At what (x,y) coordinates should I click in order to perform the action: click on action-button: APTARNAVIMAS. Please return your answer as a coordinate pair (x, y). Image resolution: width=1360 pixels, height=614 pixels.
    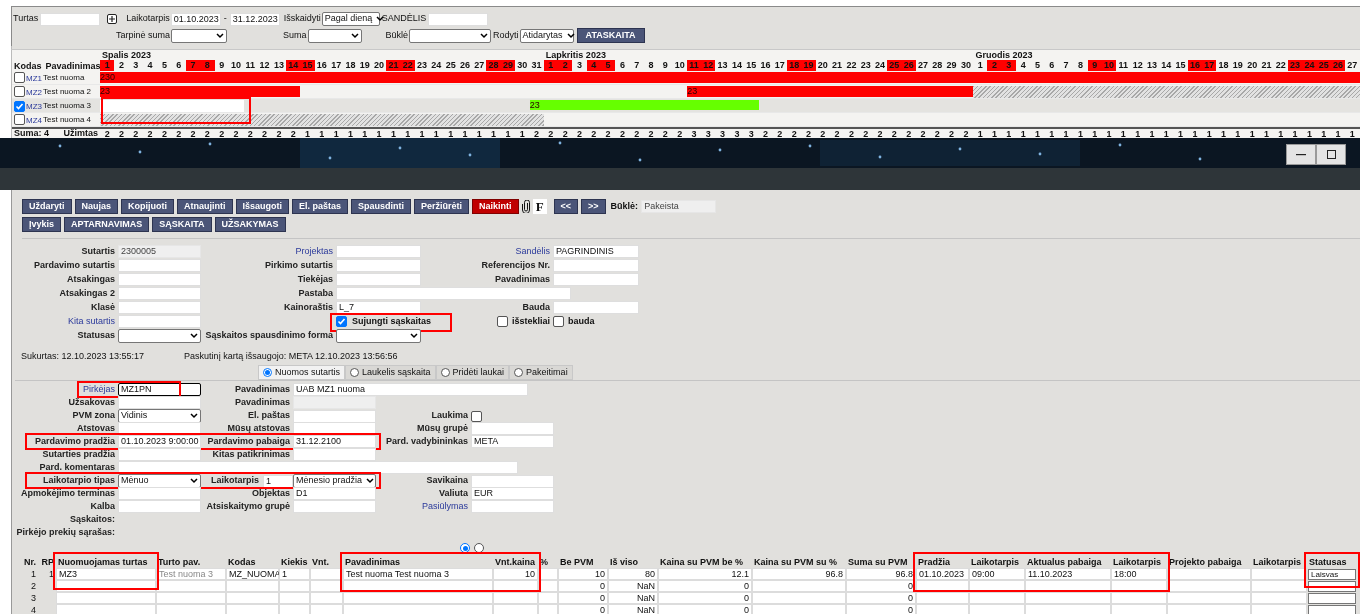
    Looking at the image, I should click on (107, 224).